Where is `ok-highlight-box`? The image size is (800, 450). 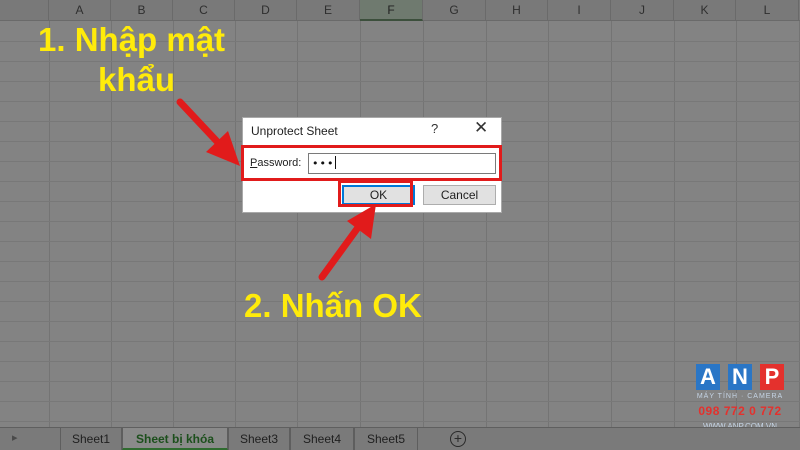
ok-highlight-box is located at coordinates (375, 193).